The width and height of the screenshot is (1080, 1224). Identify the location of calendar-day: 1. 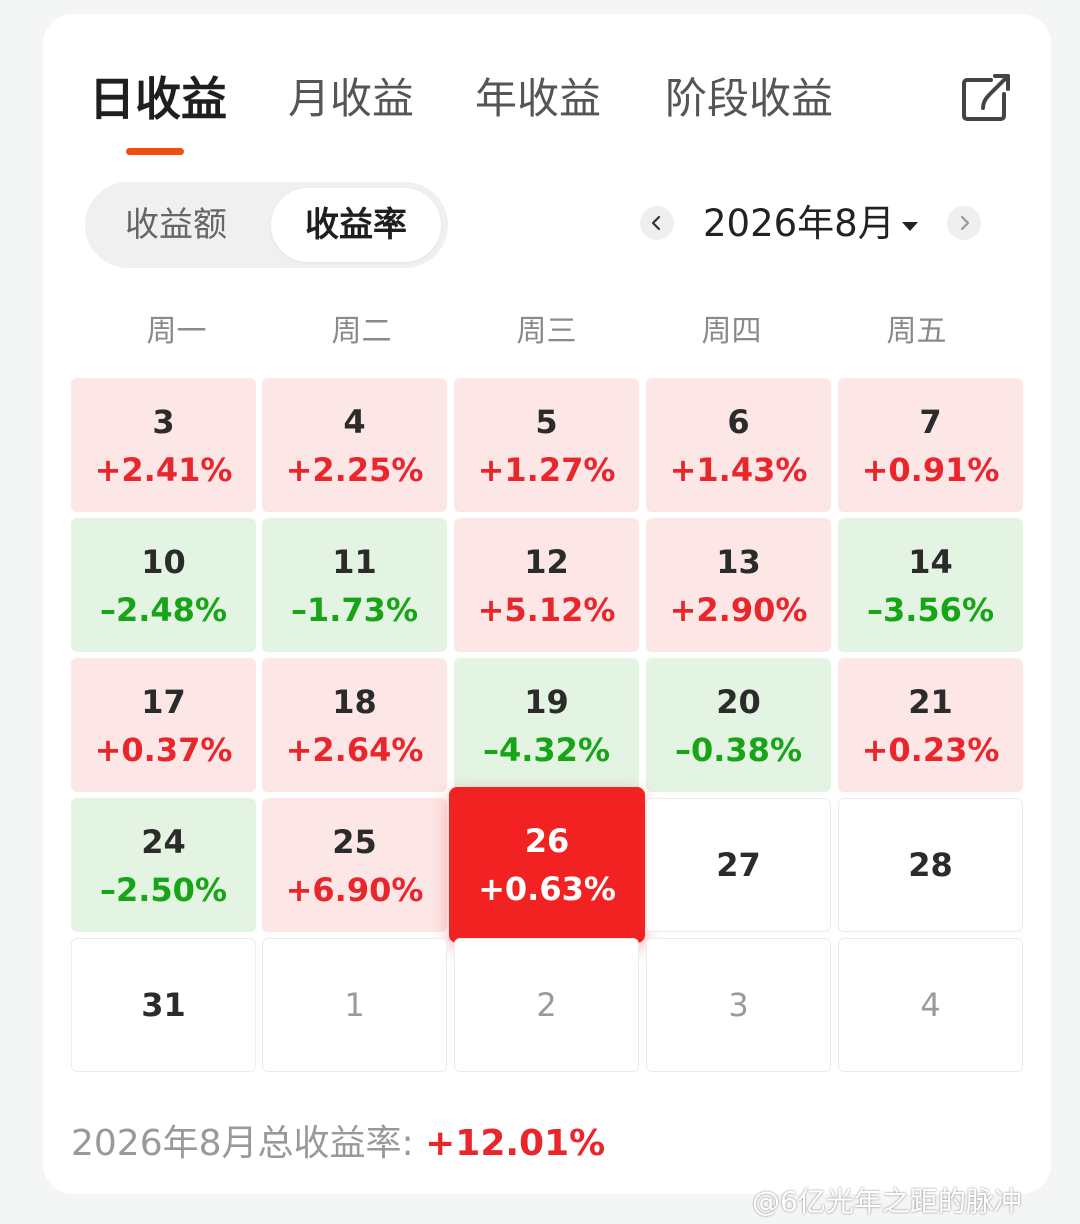
(354, 1005).